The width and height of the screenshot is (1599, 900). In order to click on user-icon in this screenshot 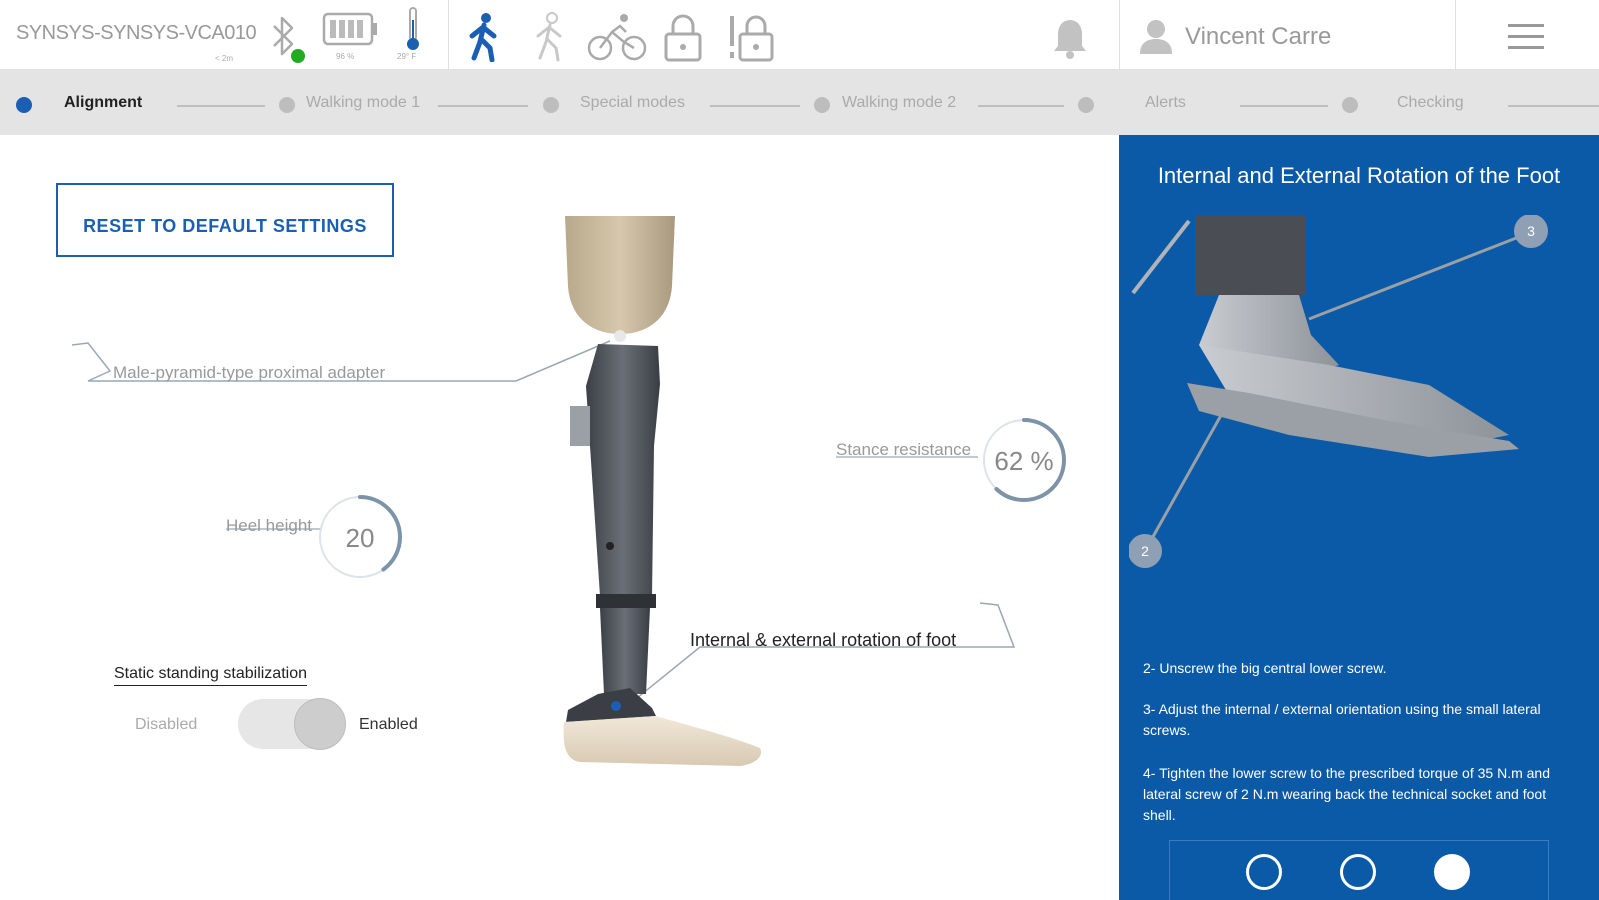, I will do `click(1156, 37)`.